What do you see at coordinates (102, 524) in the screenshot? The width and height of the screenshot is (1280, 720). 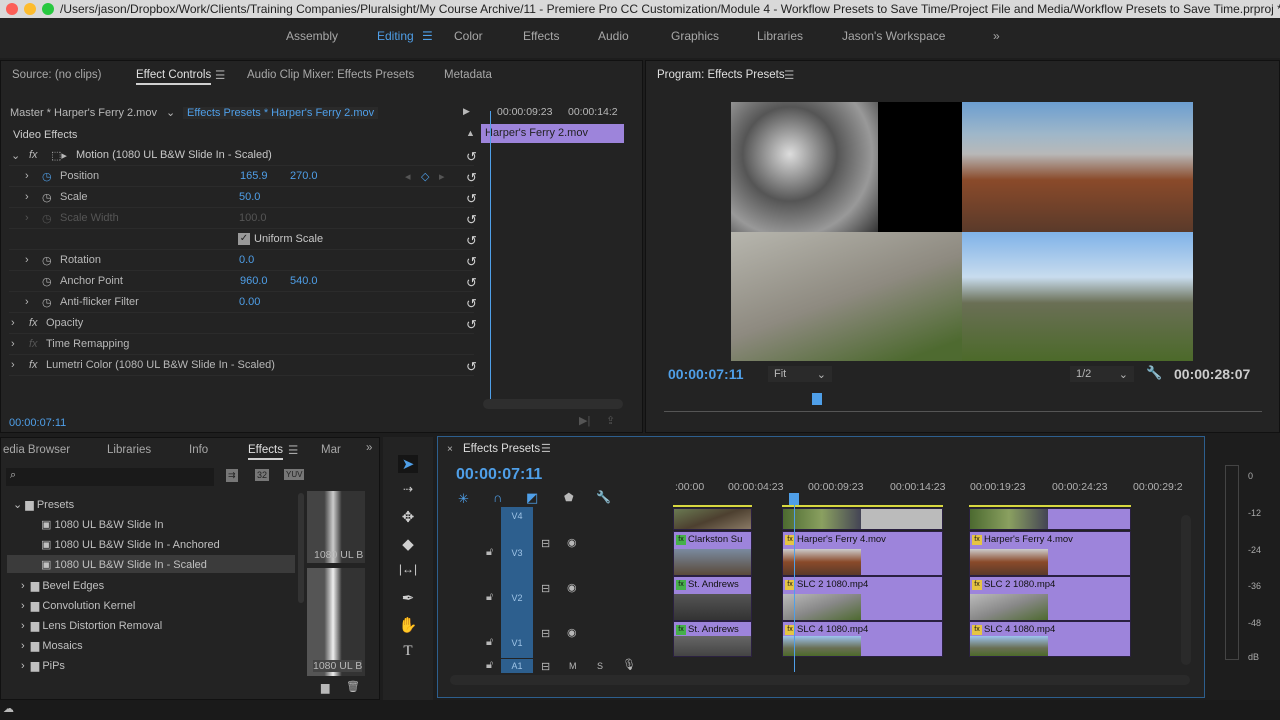 I see `tree-item-preset: ▣ 1080 UL B&W Slide In` at bounding box center [102, 524].